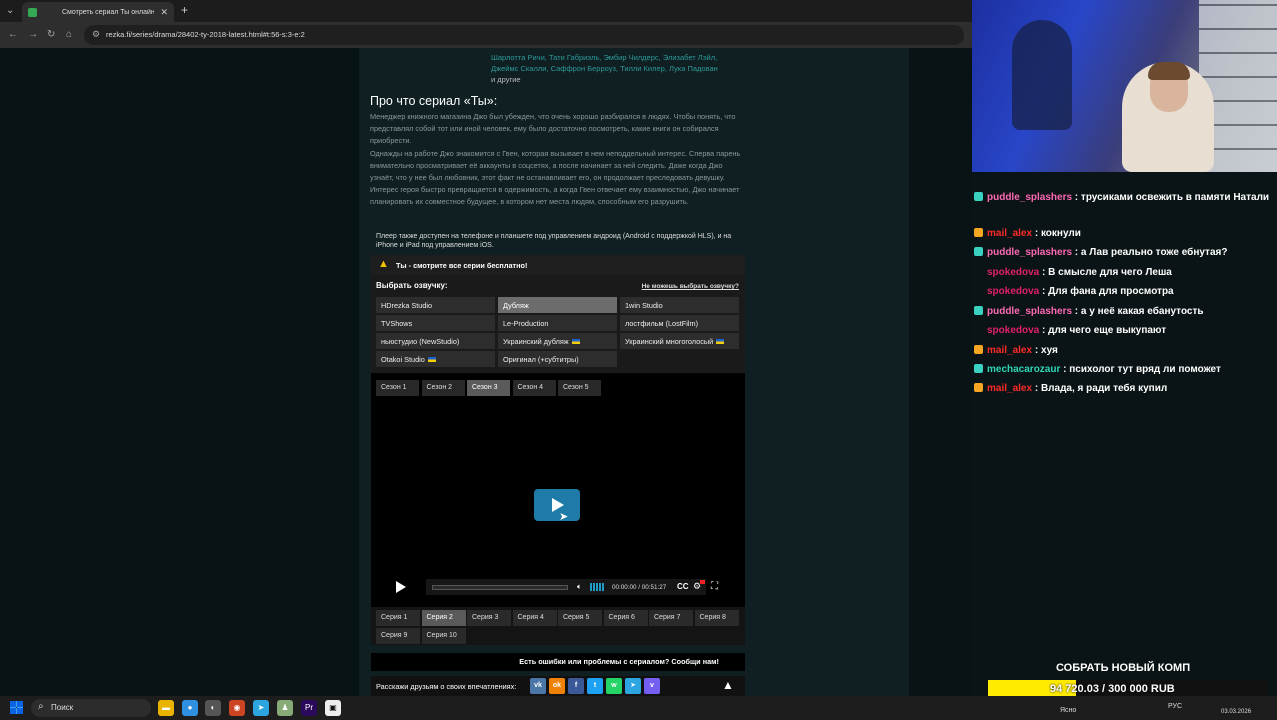 The image size is (1277, 720). What do you see at coordinates (716, 618) in the screenshot?
I see `episode-tab: Серия 8` at bounding box center [716, 618].